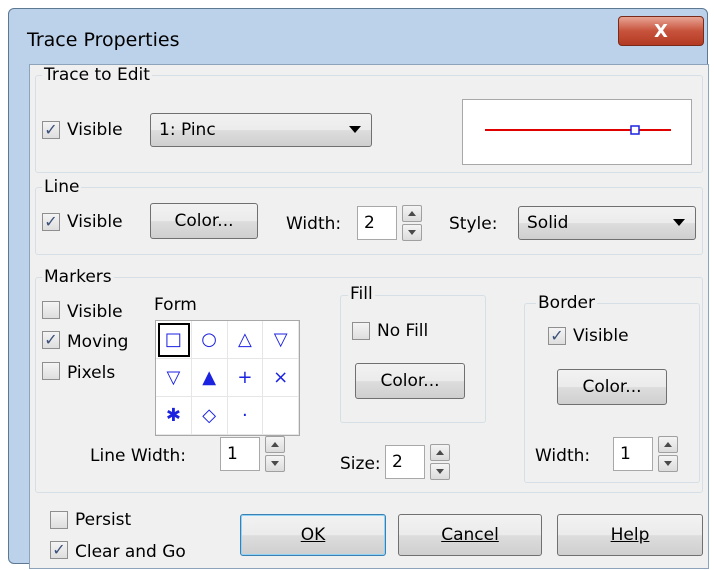 The width and height of the screenshot is (714, 570). I want to click on markers-pixels-label: Pixels, so click(91, 373).